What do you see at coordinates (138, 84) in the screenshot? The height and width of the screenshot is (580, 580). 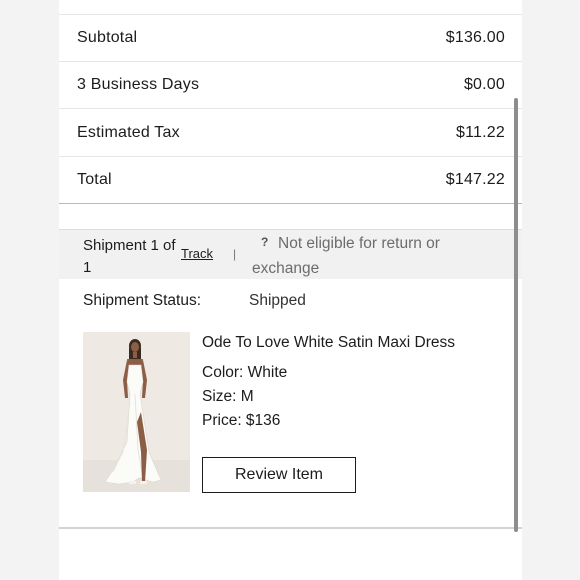 I see `shipping-label: 3 Business Days` at bounding box center [138, 84].